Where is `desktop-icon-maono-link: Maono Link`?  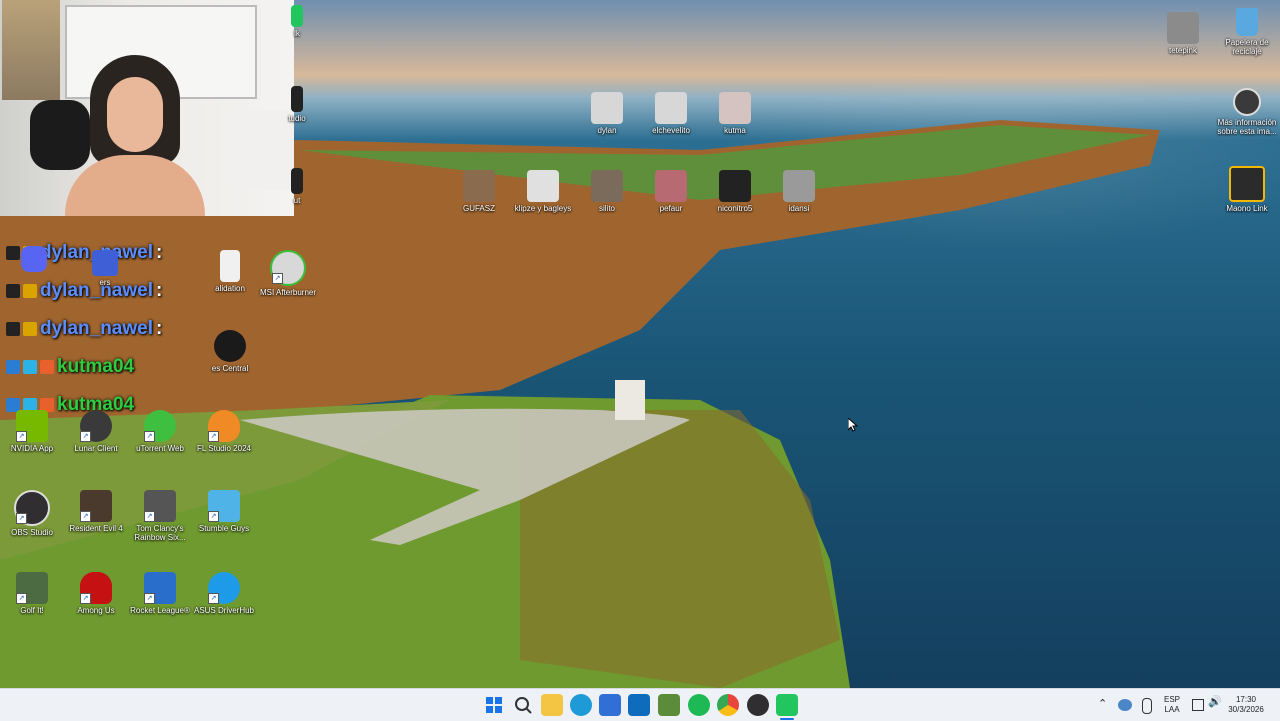
desktop-icon-maono-link: Maono Link is located at coordinates (1247, 189).